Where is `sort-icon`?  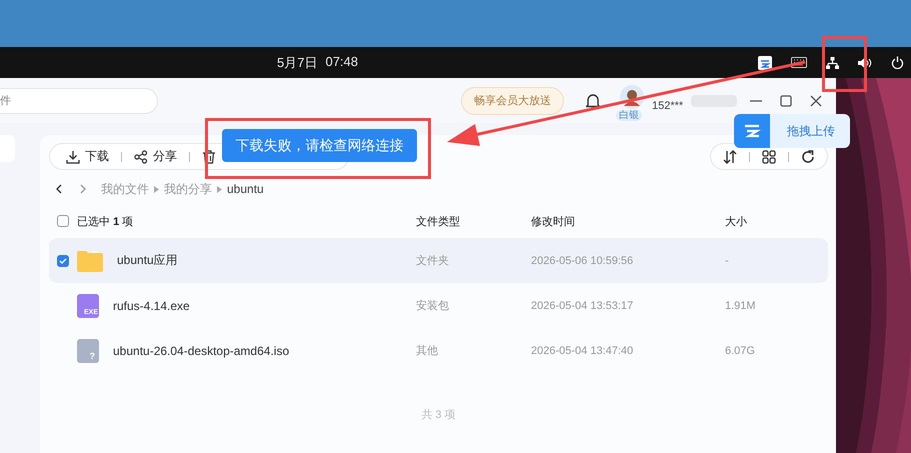
sort-icon is located at coordinates (730, 157).